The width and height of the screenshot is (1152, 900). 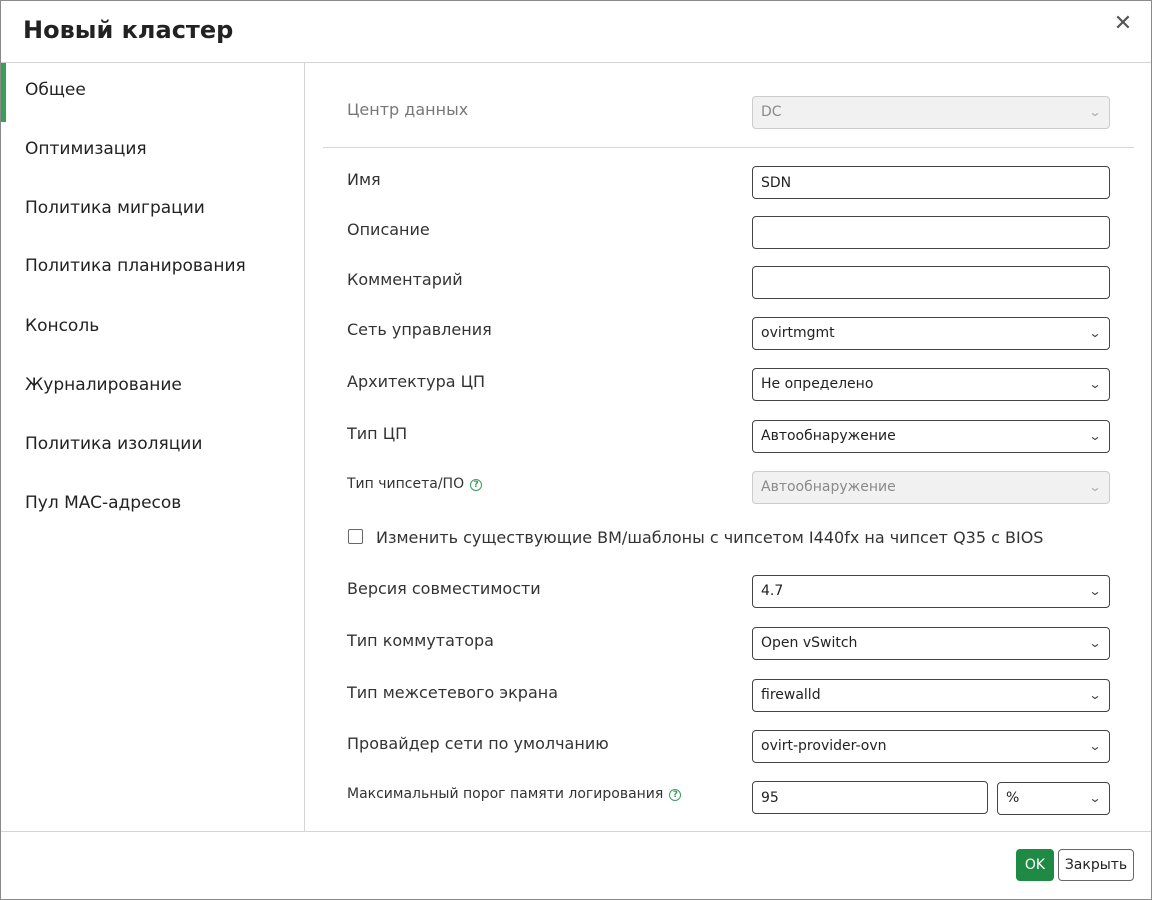 What do you see at coordinates (377, 433) in the screenshot?
I see `cpu-type-label: Тип ЦП` at bounding box center [377, 433].